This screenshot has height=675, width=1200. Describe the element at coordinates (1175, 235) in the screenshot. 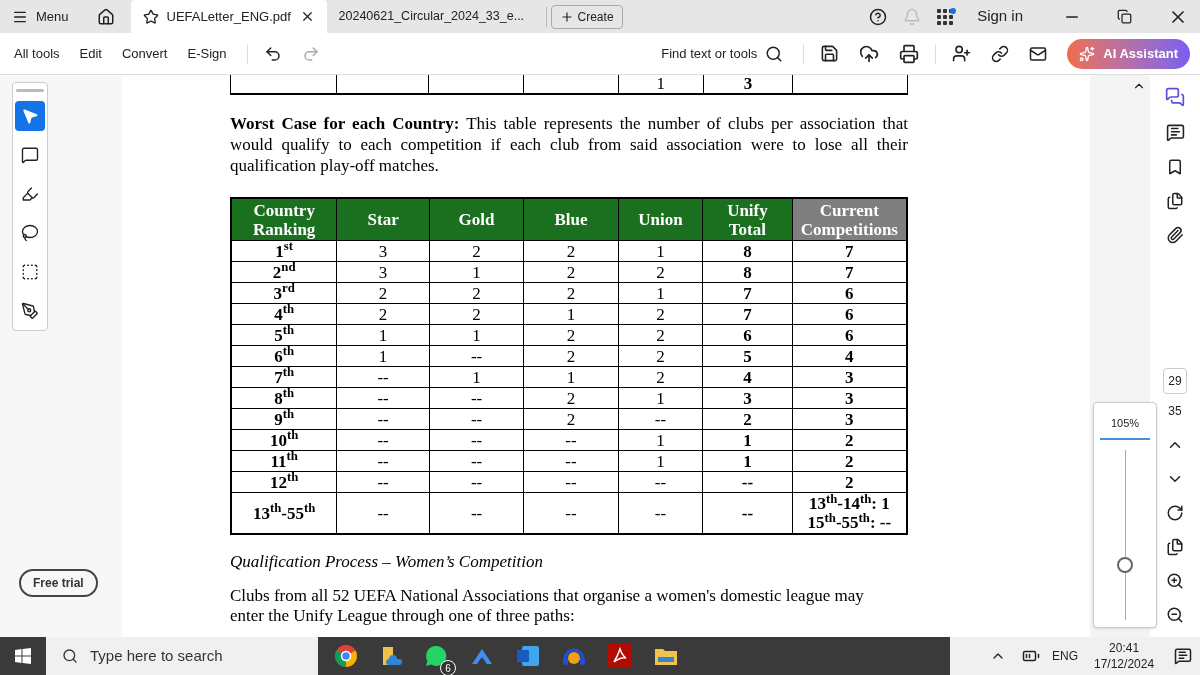

I see `attachment-icon` at that location.